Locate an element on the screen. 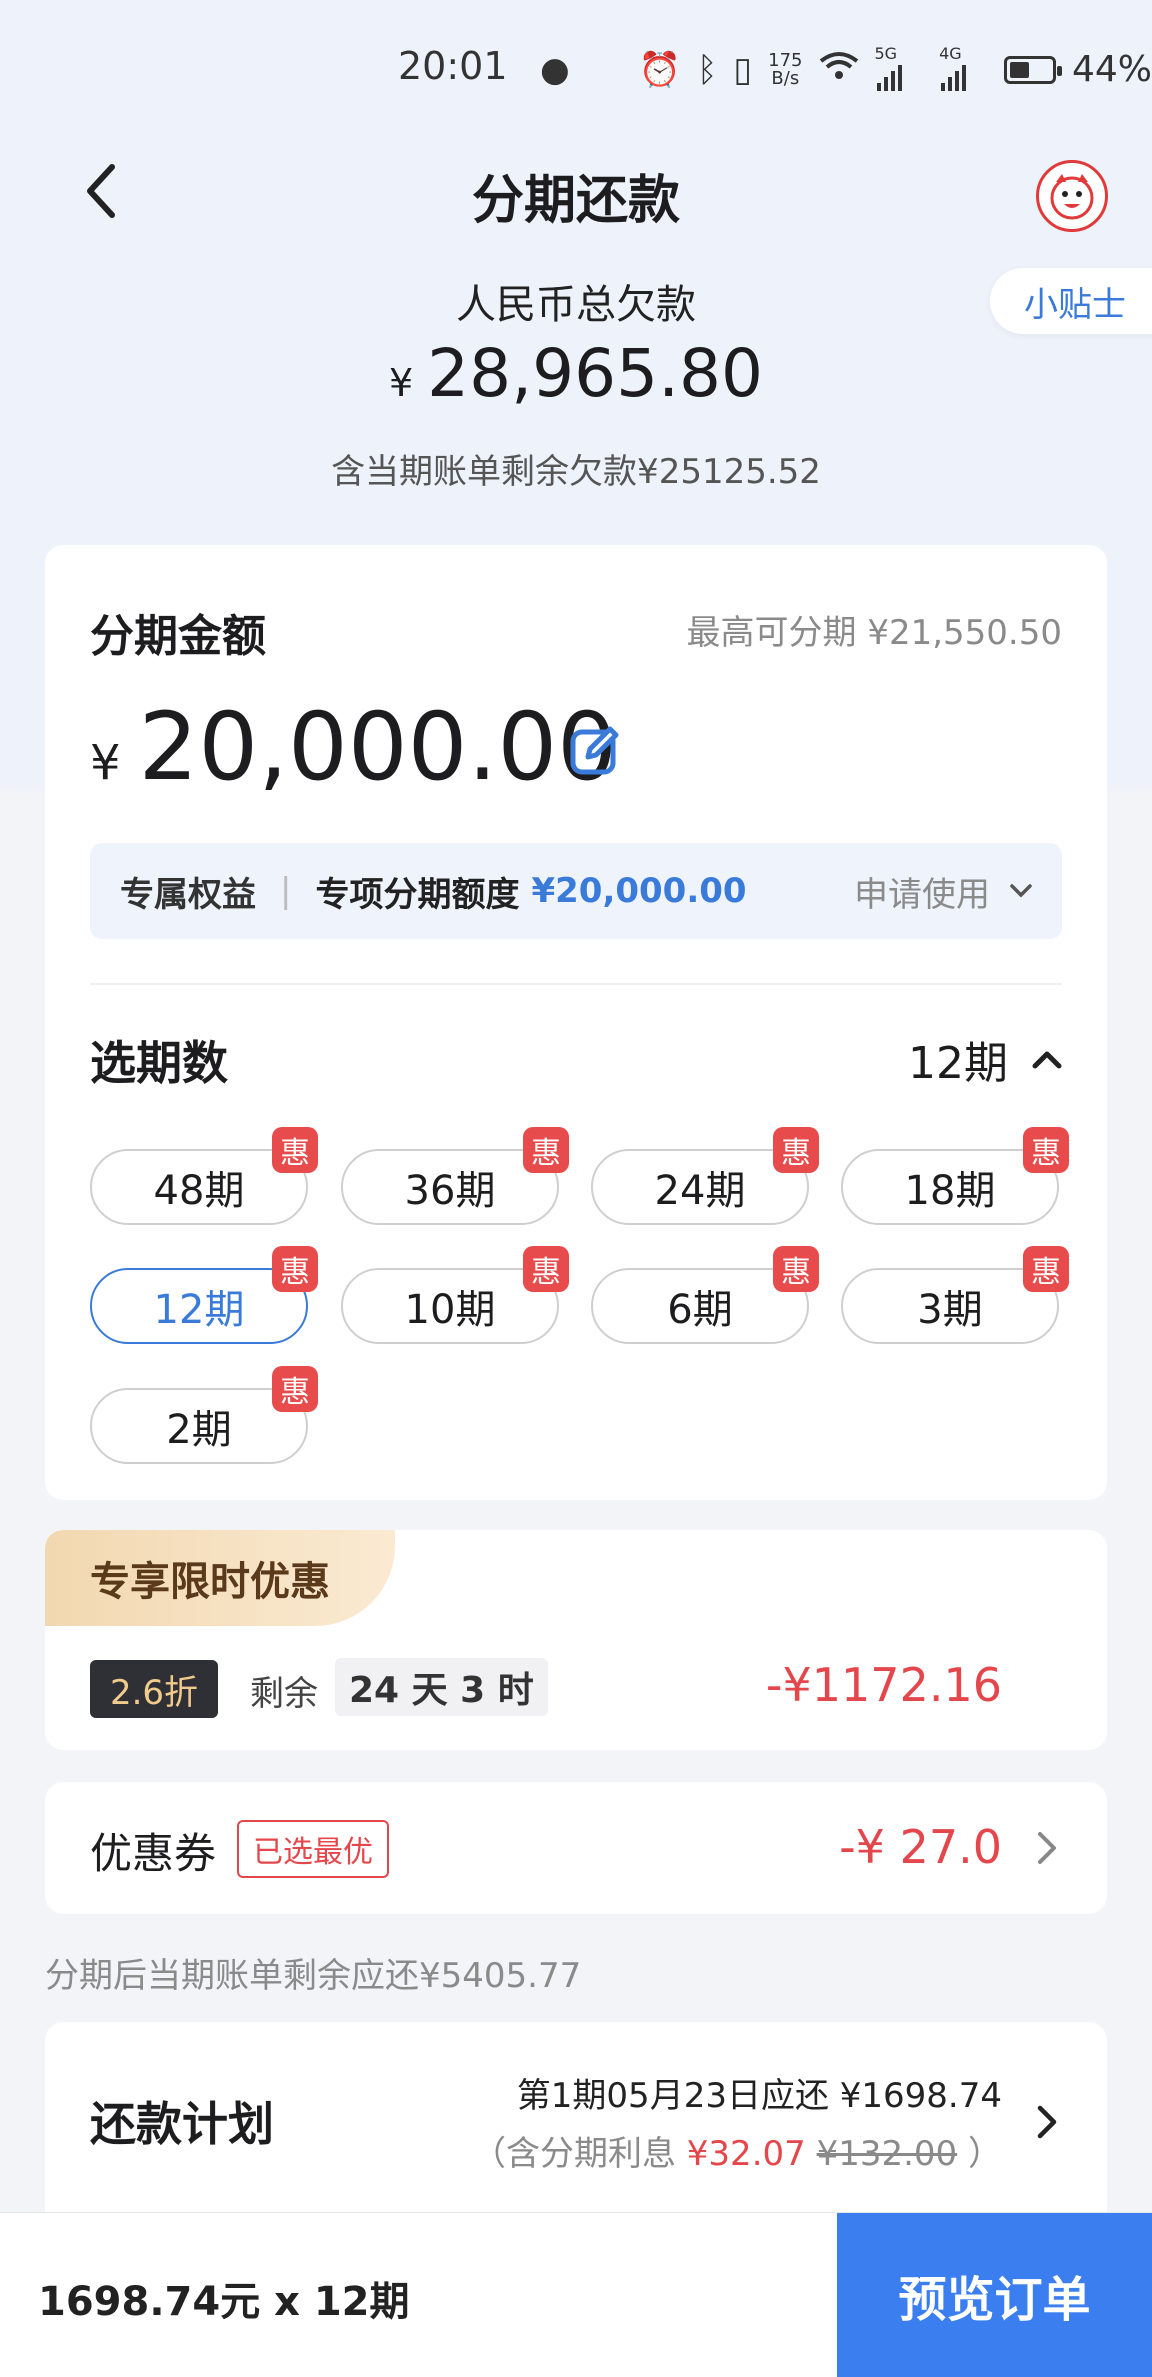 The width and height of the screenshot is (1152, 2377). edit-amount-button is located at coordinates (595, 750).